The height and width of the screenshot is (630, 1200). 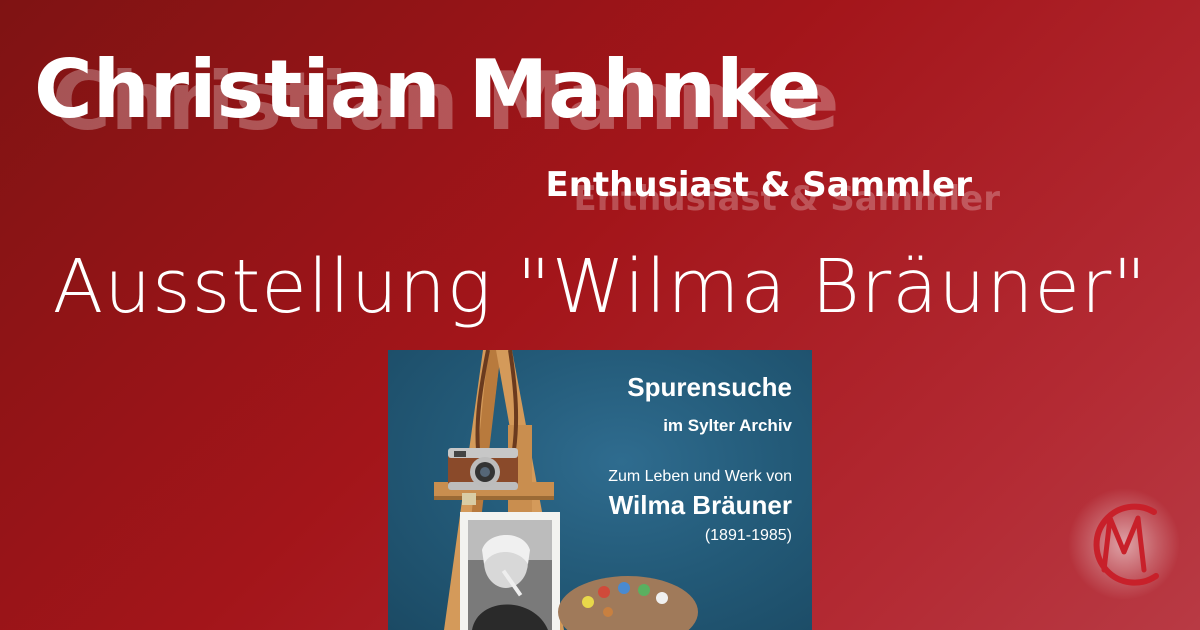 What do you see at coordinates (709, 387) in the screenshot?
I see `poster-title: Spurensuche` at bounding box center [709, 387].